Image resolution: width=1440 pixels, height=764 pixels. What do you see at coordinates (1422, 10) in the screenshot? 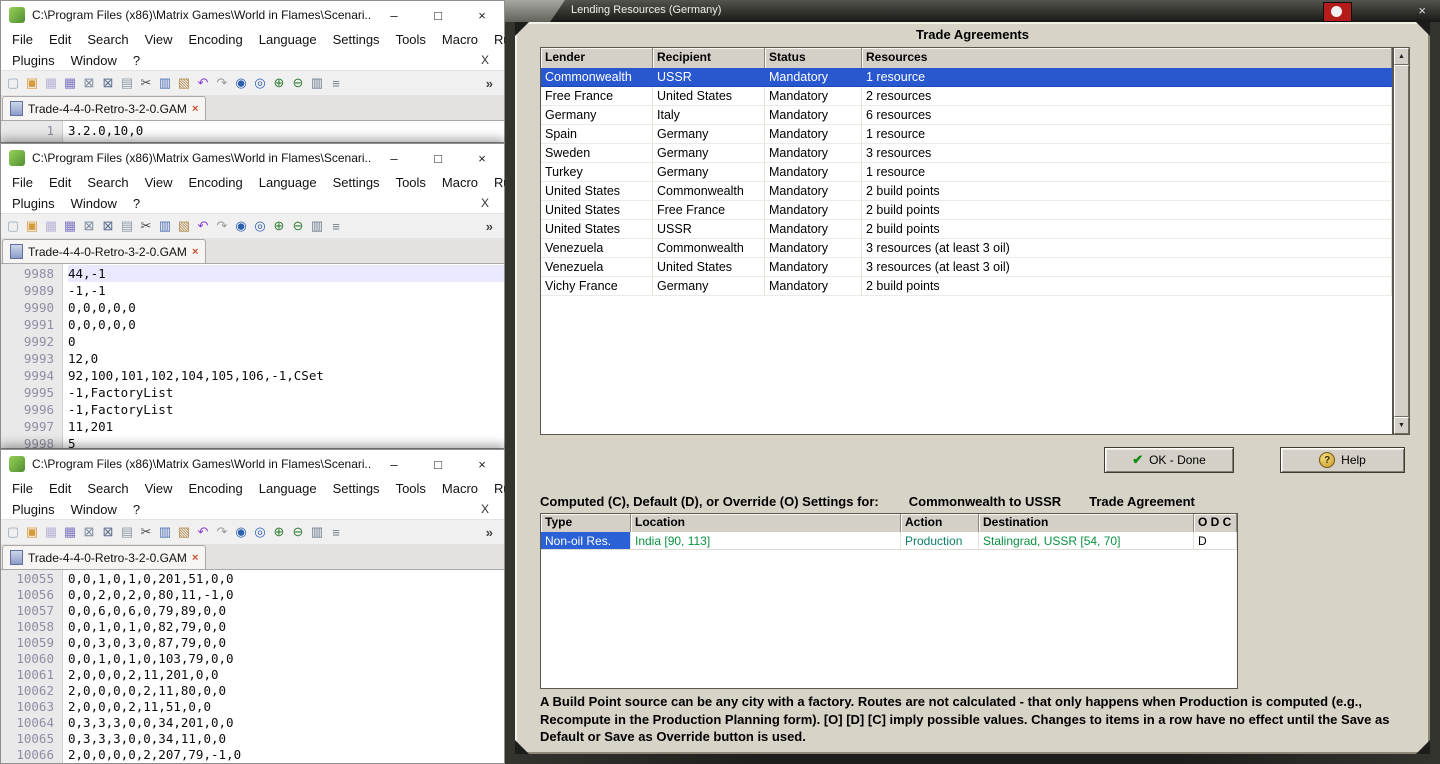
I see `close-icon: ×` at bounding box center [1422, 10].